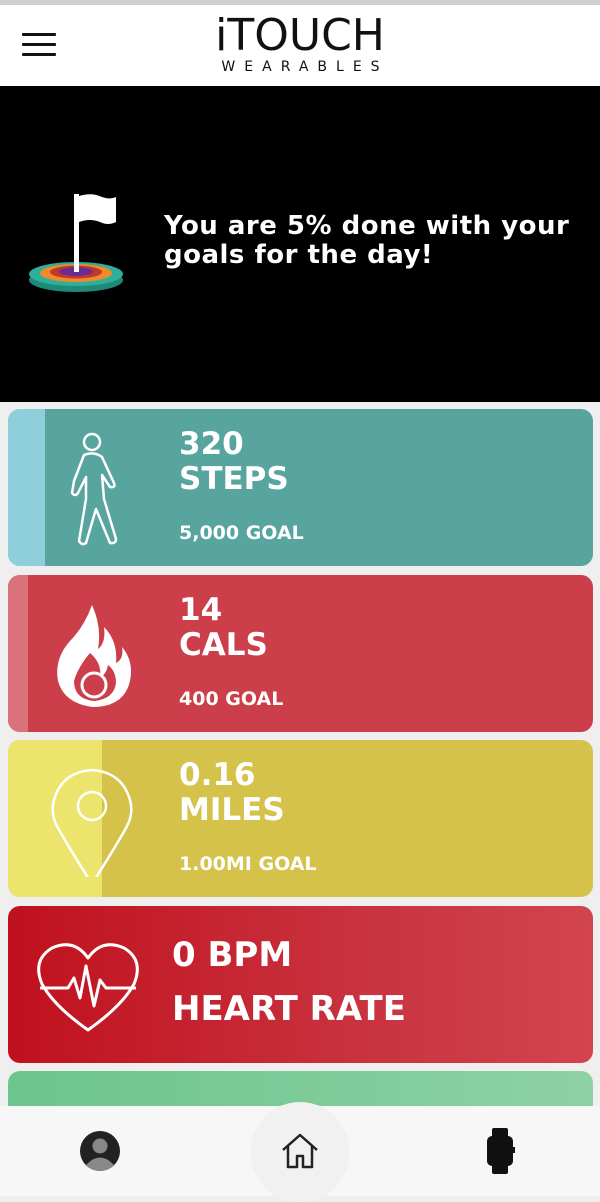 This screenshot has width=600, height=1202. What do you see at coordinates (248, 864) in the screenshot?
I see `miles-goal: 1.00MI GOAL` at bounding box center [248, 864].